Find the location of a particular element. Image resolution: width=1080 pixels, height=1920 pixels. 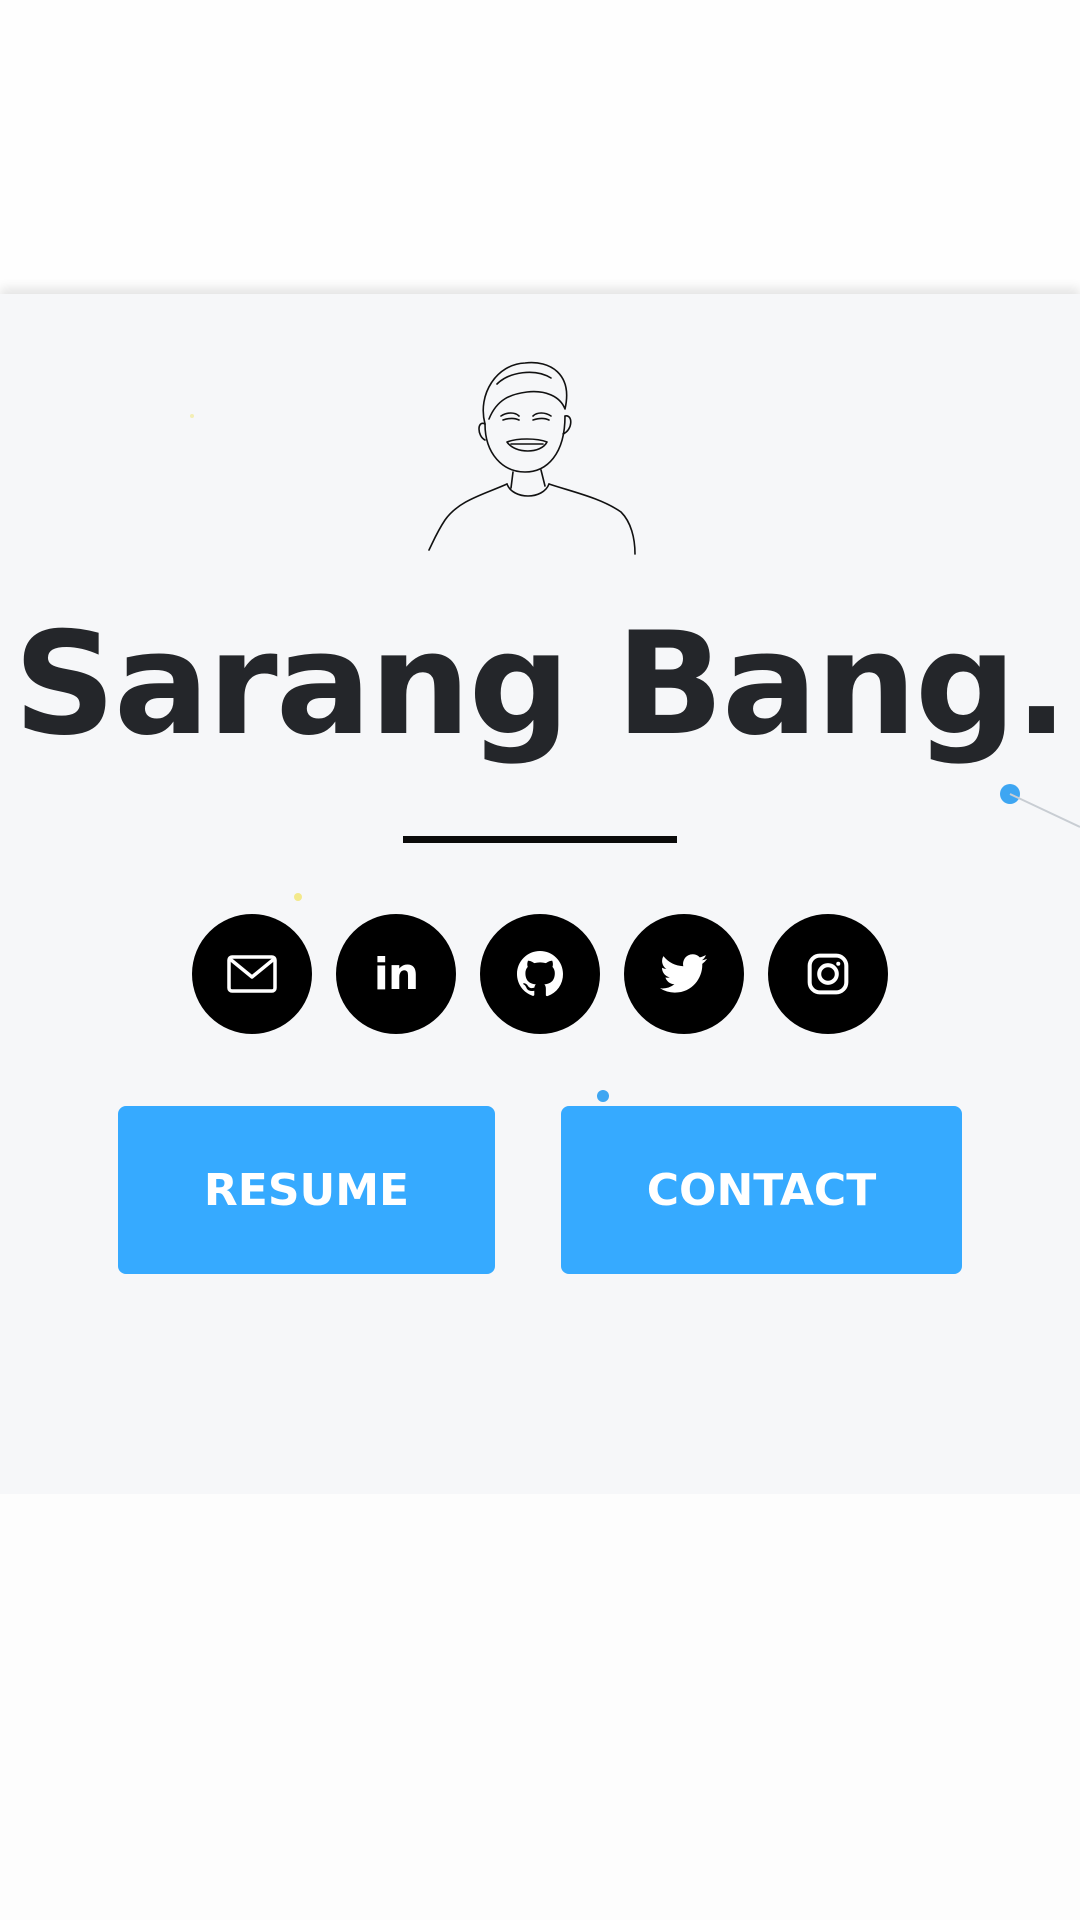

hero-name: Sarang Bang. is located at coordinates (541, 684).